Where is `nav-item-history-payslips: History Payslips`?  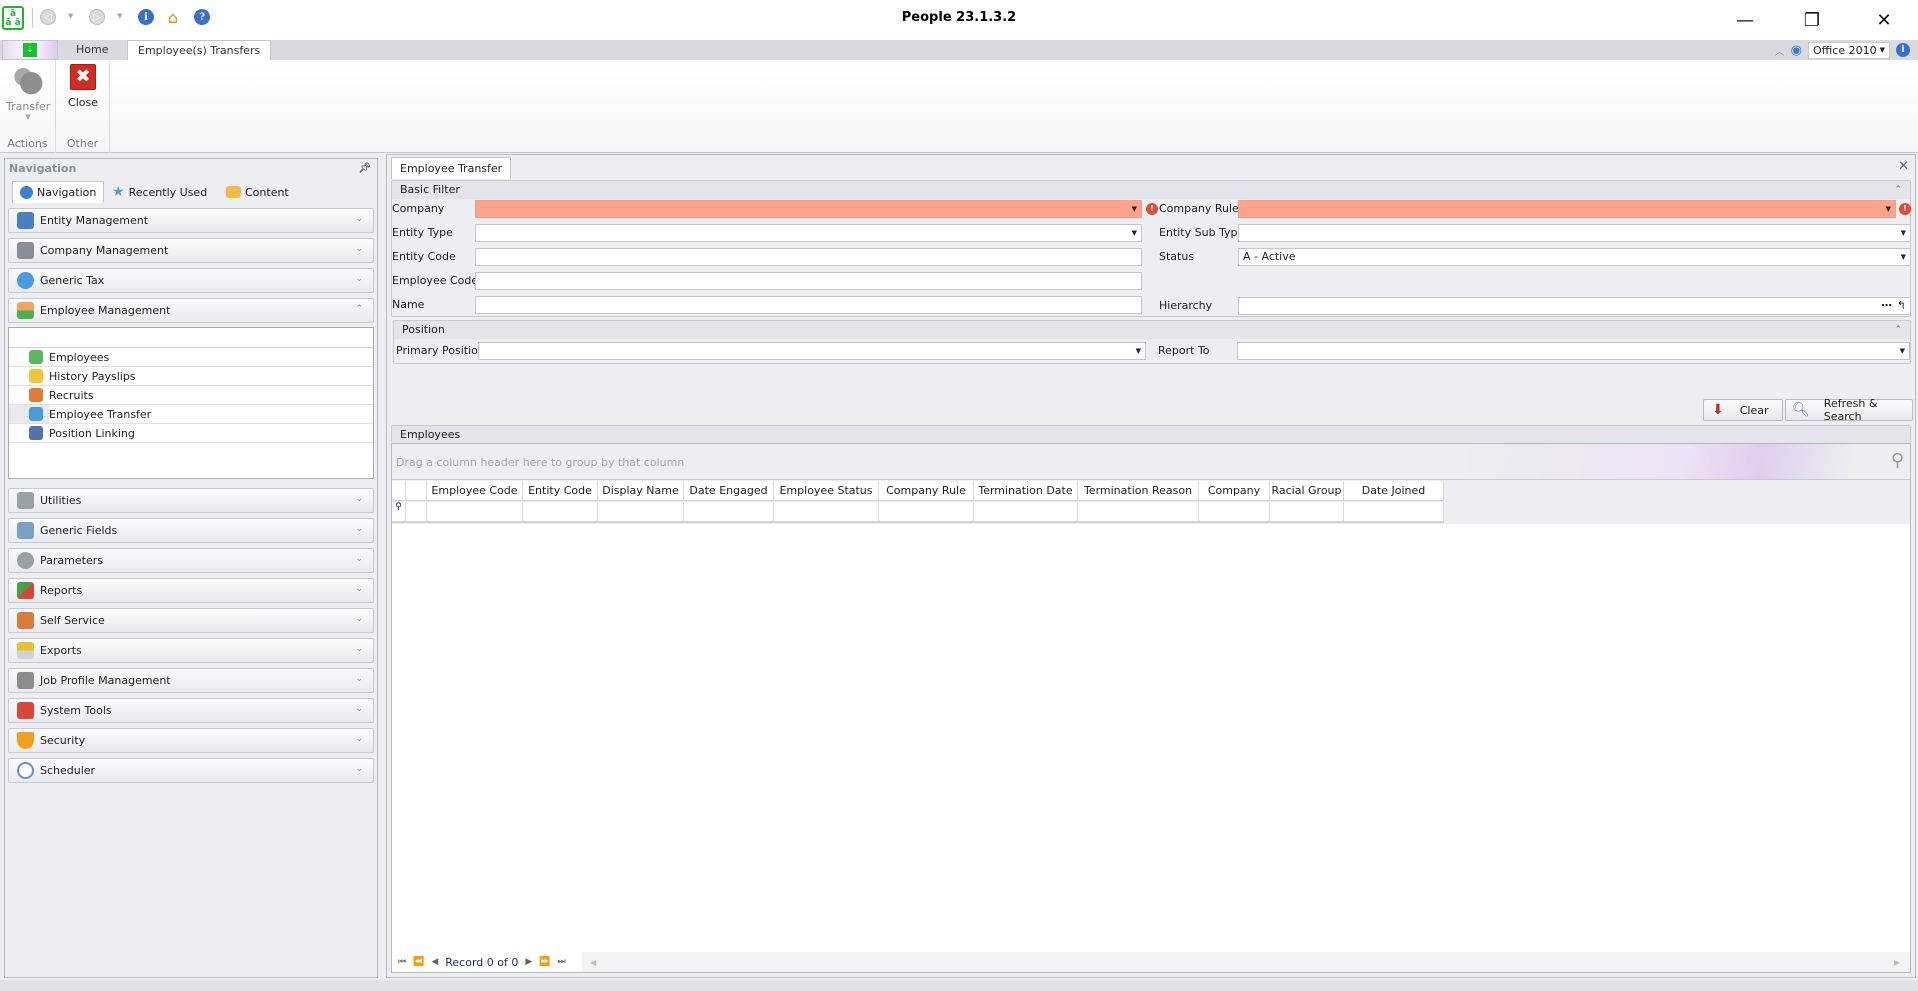 nav-item-history-payslips: History Payslips is located at coordinates (191, 376).